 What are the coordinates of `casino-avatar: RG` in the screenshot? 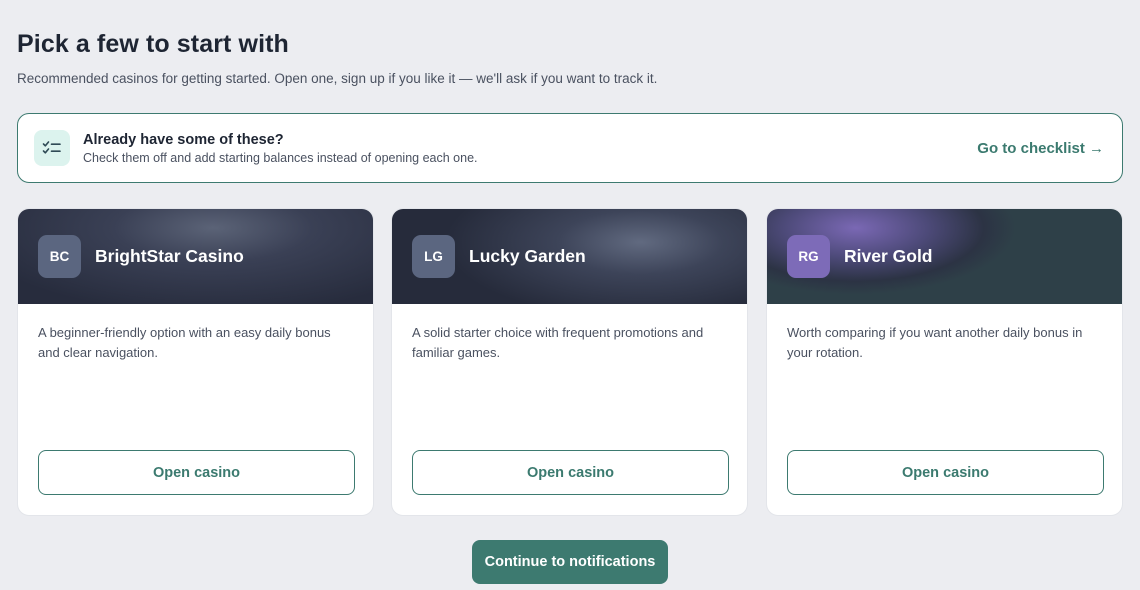 It's located at (808, 256).